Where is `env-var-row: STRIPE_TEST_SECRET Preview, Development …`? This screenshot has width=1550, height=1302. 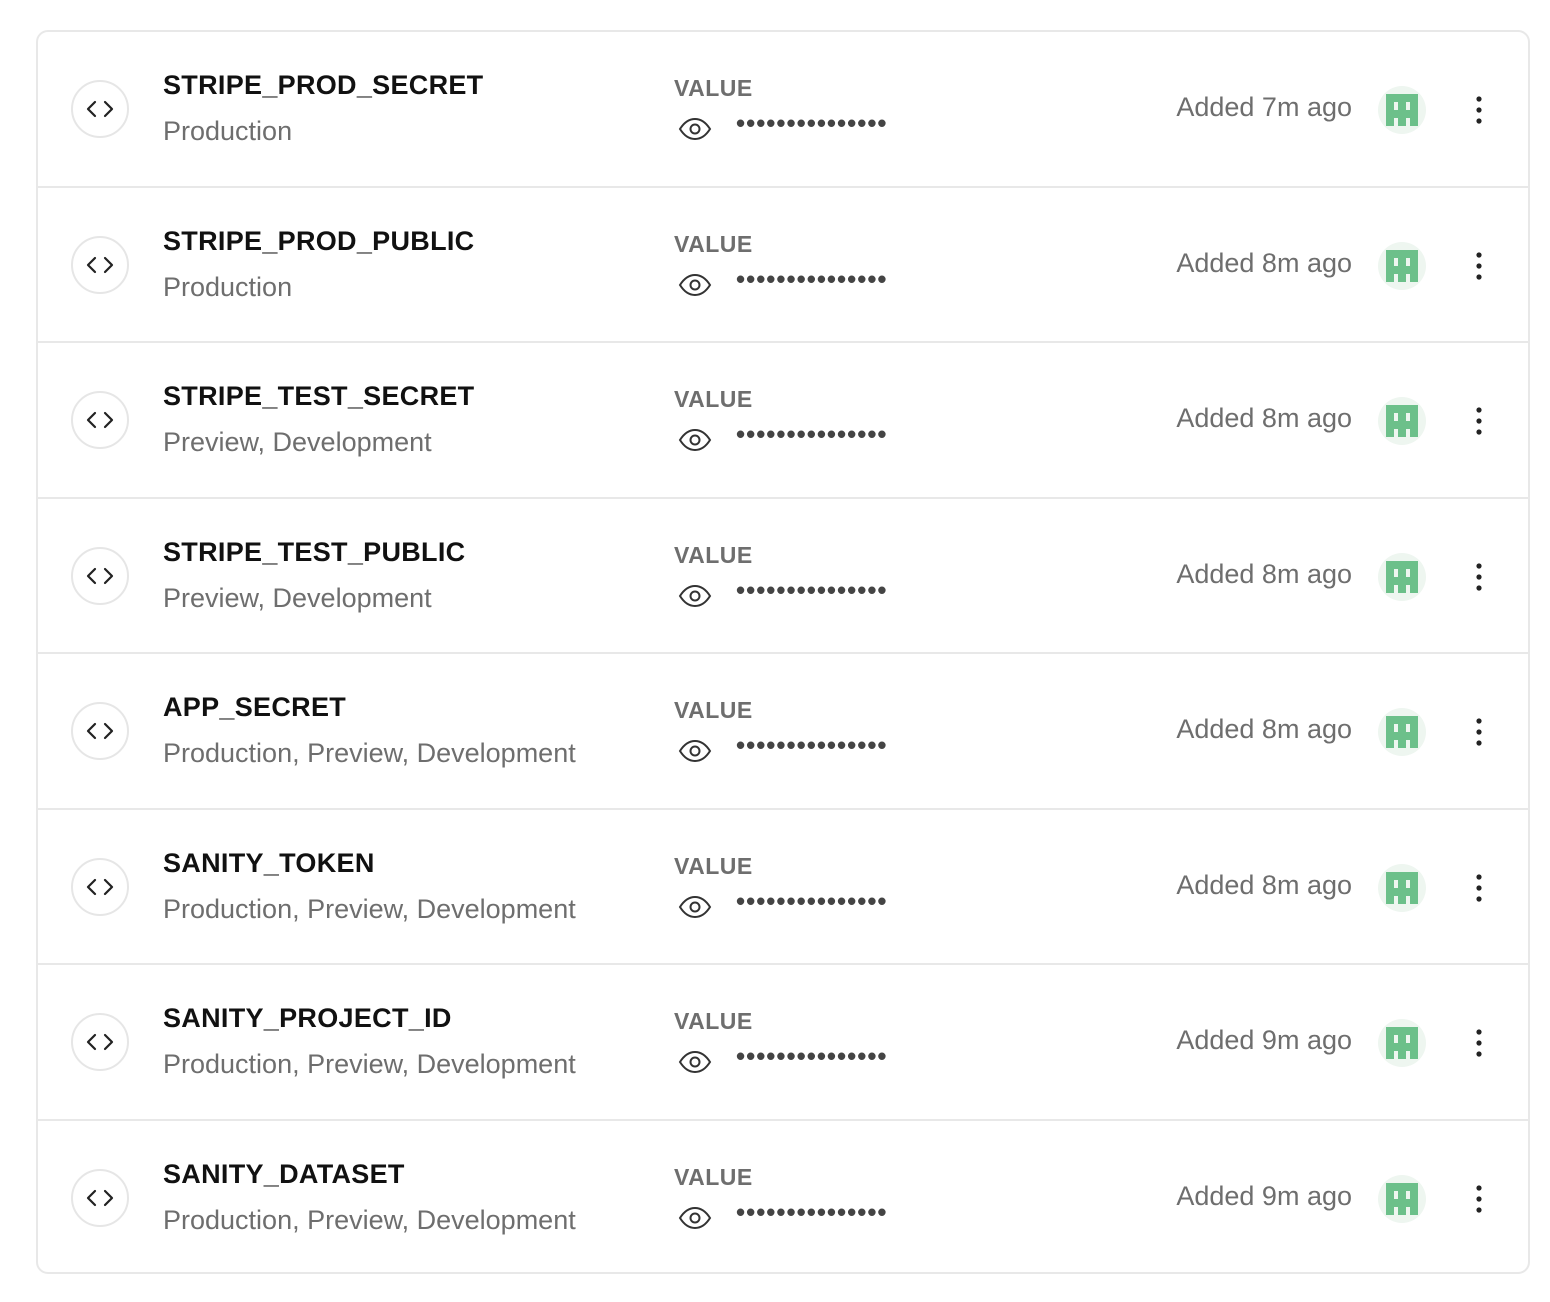 env-var-row: STRIPE_TEST_SECRET Preview, Development … is located at coordinates (783, 421).